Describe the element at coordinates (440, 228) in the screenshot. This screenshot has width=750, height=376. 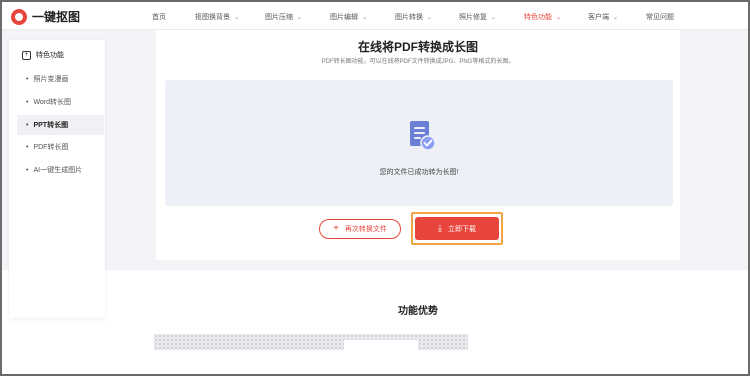
I see `download-icon: ⤓` at that location.